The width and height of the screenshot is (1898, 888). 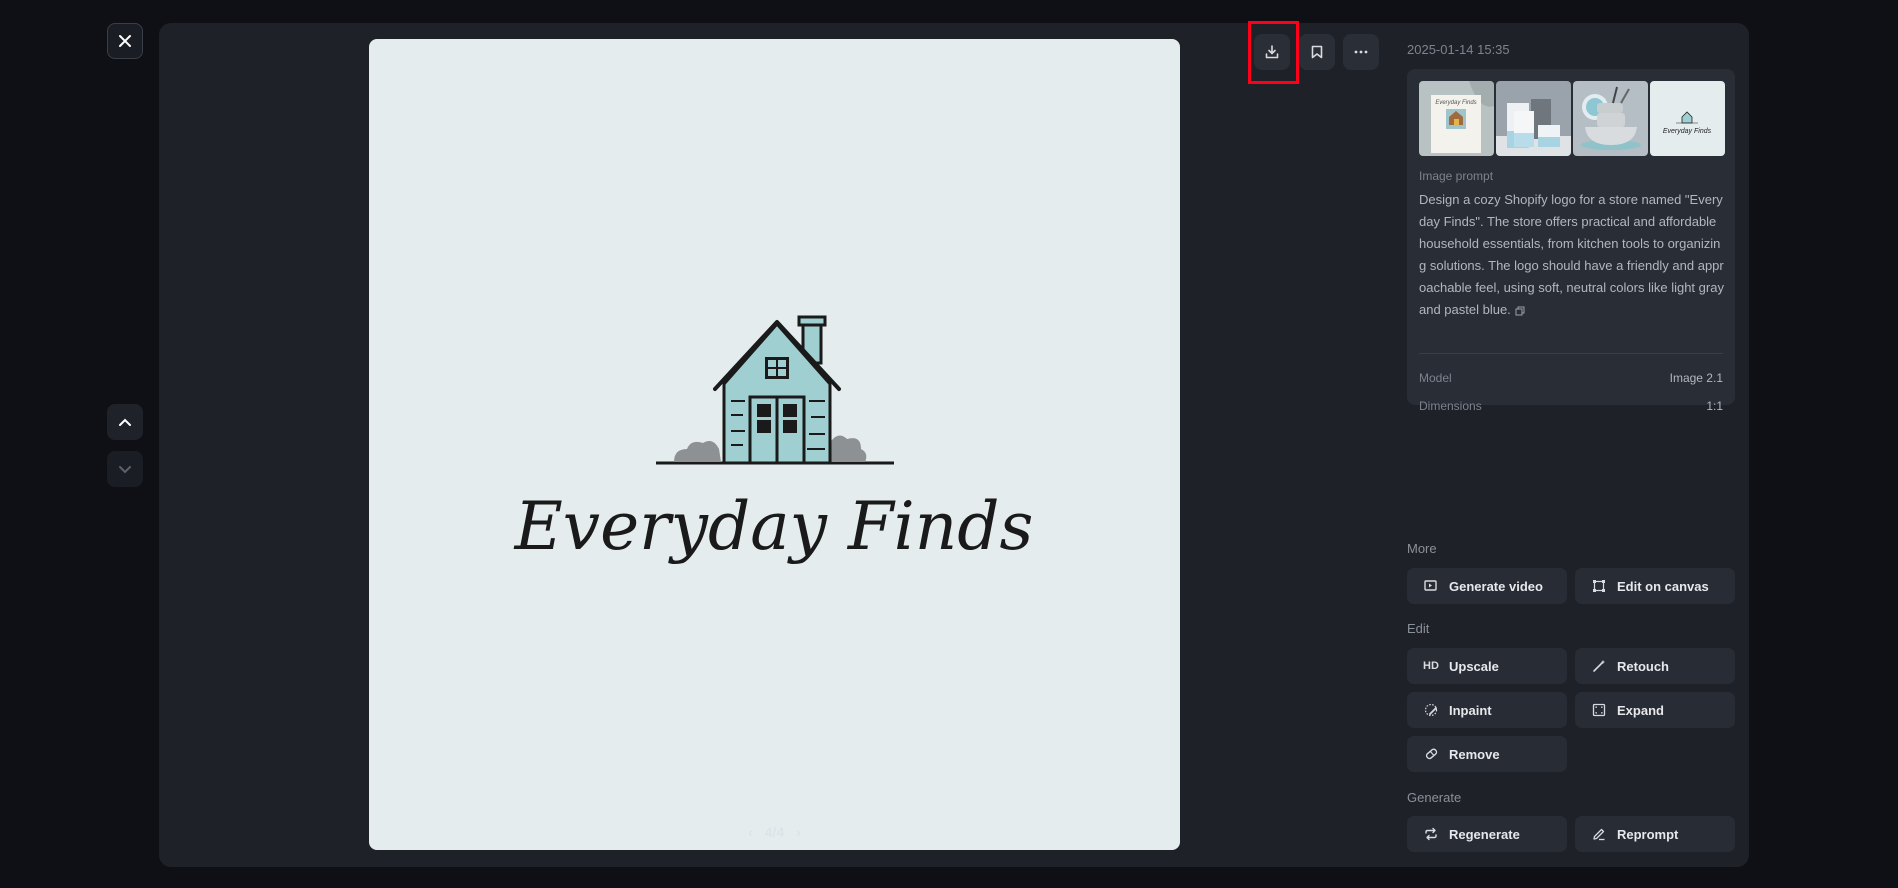 I want to click on upscale-button: HD Upscale, so click(x=1487, y=666).